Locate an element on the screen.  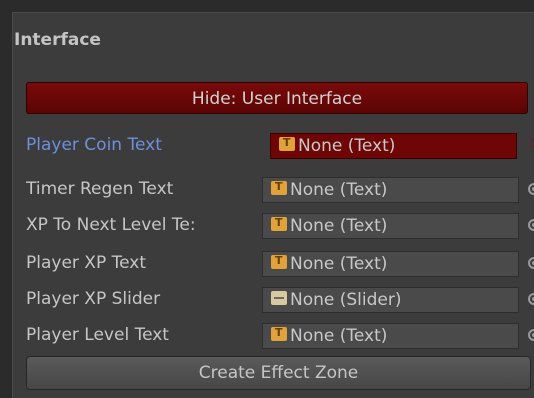
field-label: Player XP Slider is located at coordinates (93, 299).